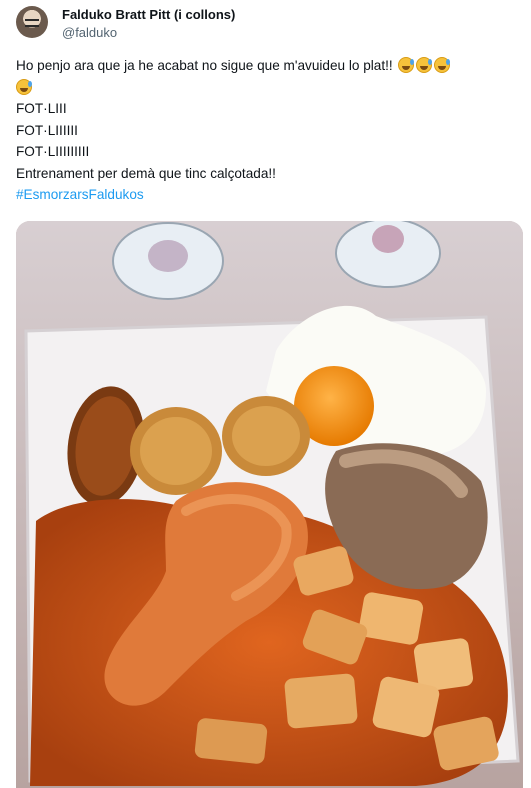  What do you see at coordinates (148, 33) in the screenshot?
I see `author-handle: @falduko` at bounding box center [148, 33].